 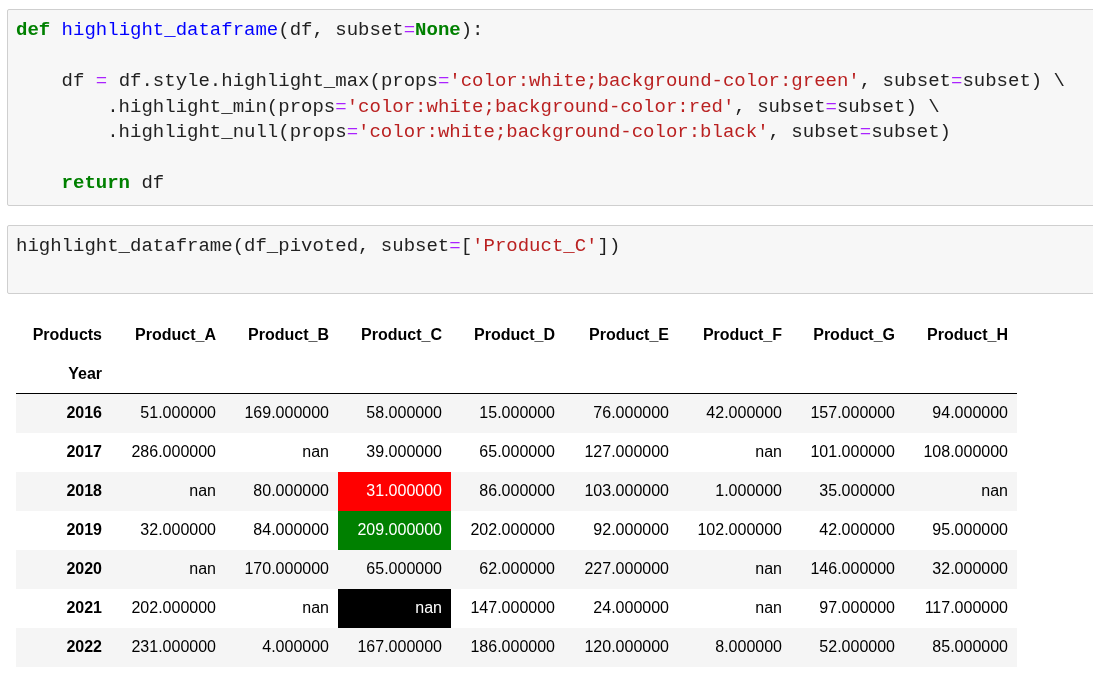 What do you see at coordinates (970, 413) in the screenshot?
I see `table-cell-text: 94.000000` at bounding box center [970, 413].